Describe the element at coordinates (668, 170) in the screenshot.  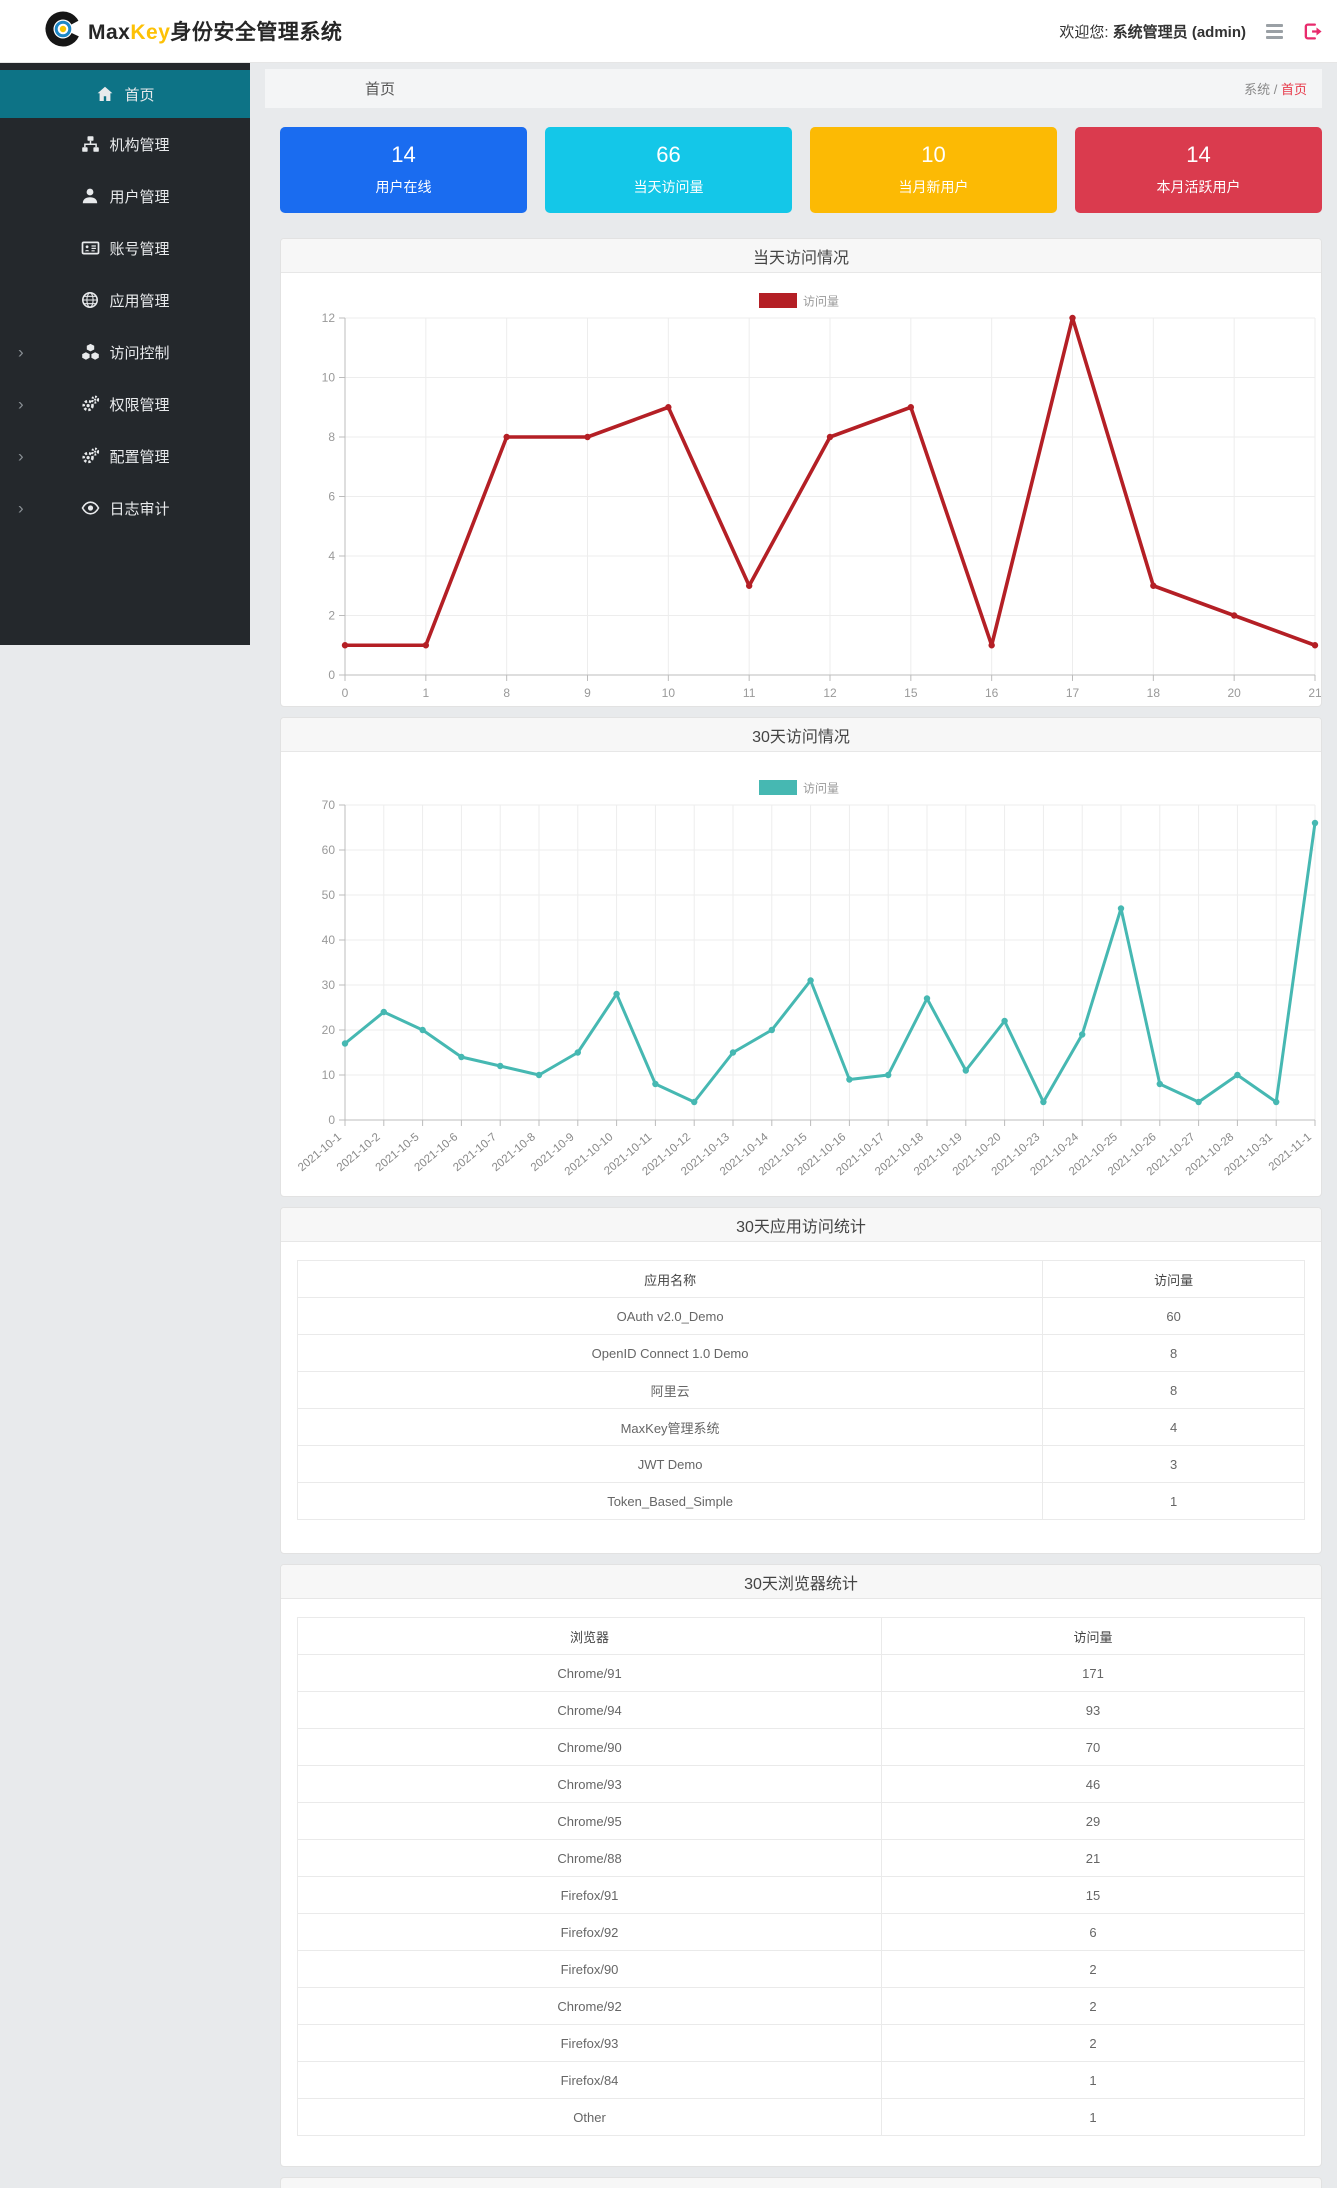
I see `stat-card-today-visits: 66 当天访问量` at that location.